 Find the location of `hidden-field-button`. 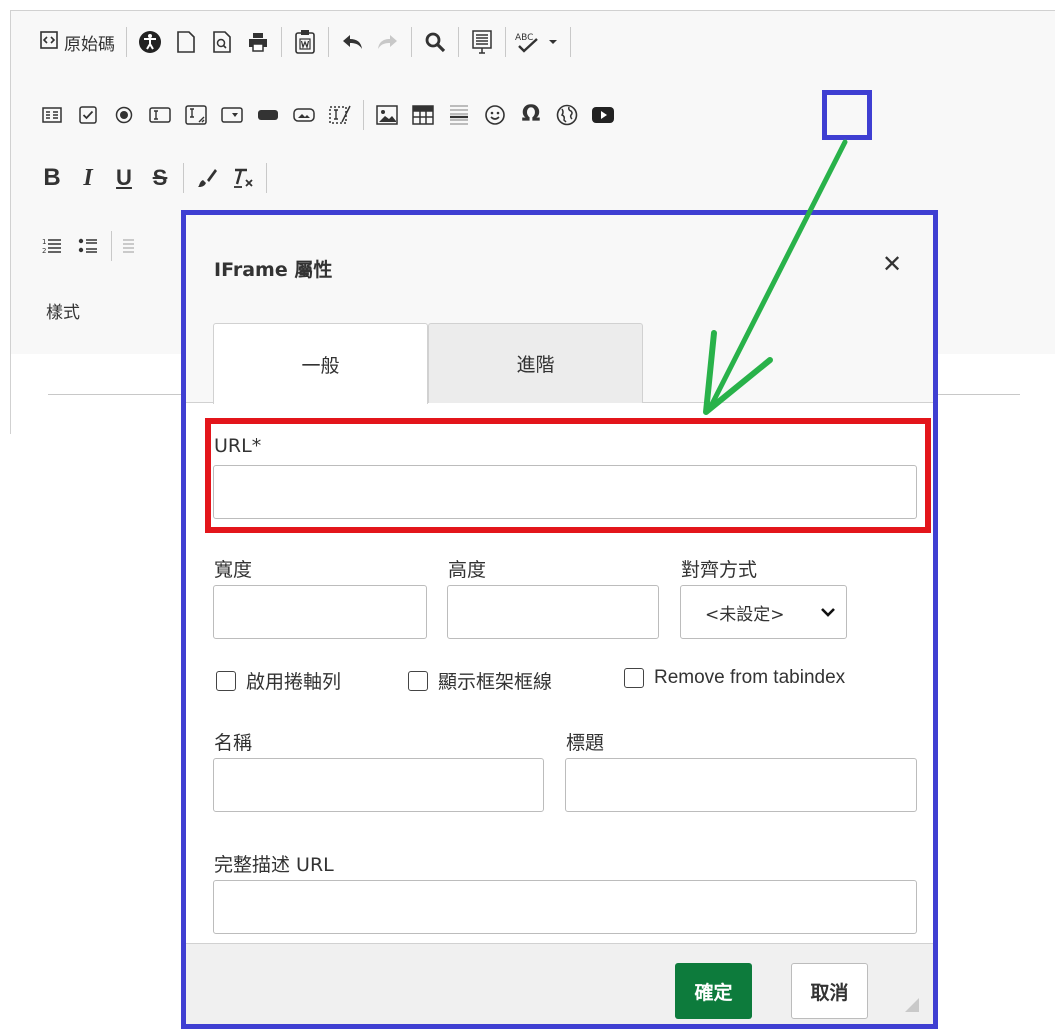

hidden-field-button is located at coordinates (340, 115).